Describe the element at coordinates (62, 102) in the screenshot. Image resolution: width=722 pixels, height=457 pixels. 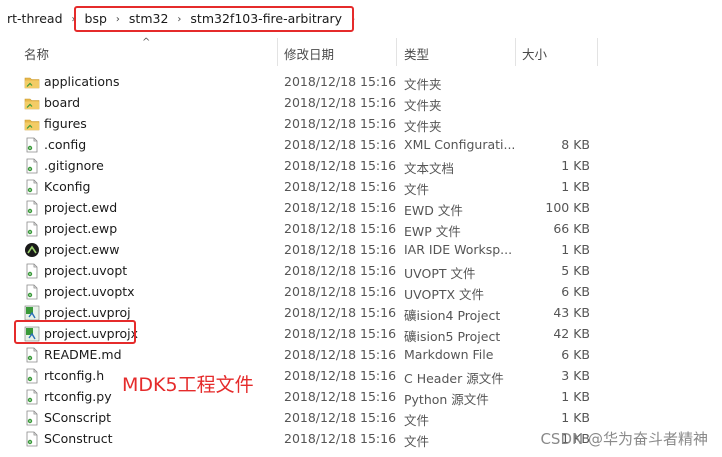
I see `file-name: board` at that location.